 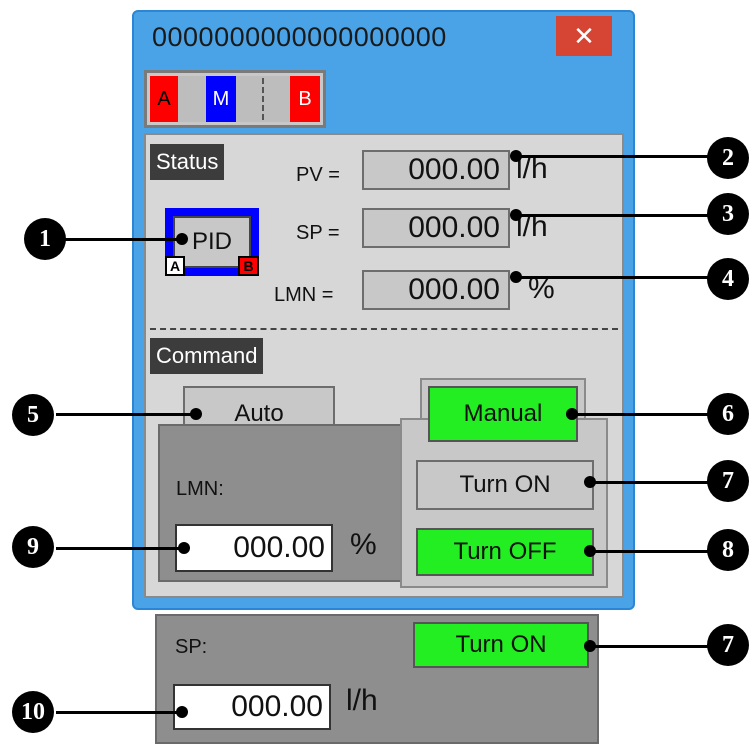 What do you see at coordinates (191, 647) in the screenshot?
I see `sp-input-label: SP:` at bounding box center [191, 647].